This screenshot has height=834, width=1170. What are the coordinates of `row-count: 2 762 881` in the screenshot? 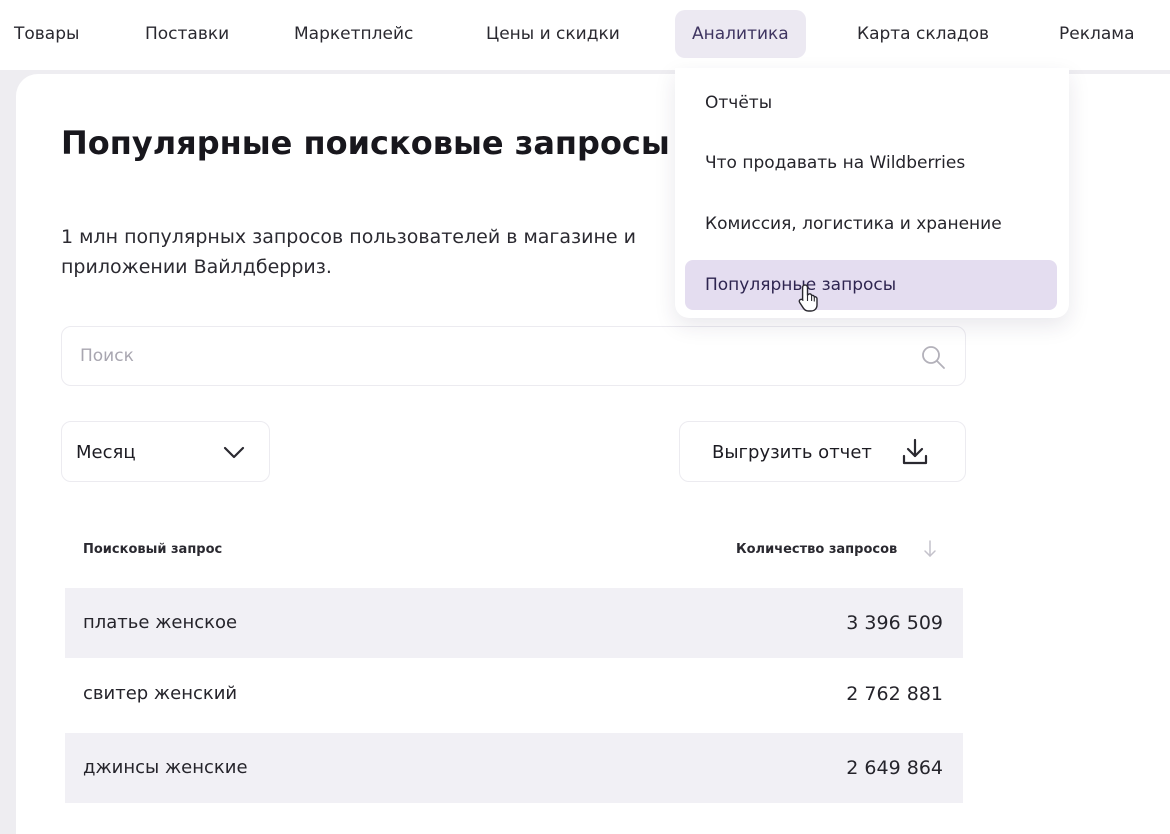 It's located at (894, 694).